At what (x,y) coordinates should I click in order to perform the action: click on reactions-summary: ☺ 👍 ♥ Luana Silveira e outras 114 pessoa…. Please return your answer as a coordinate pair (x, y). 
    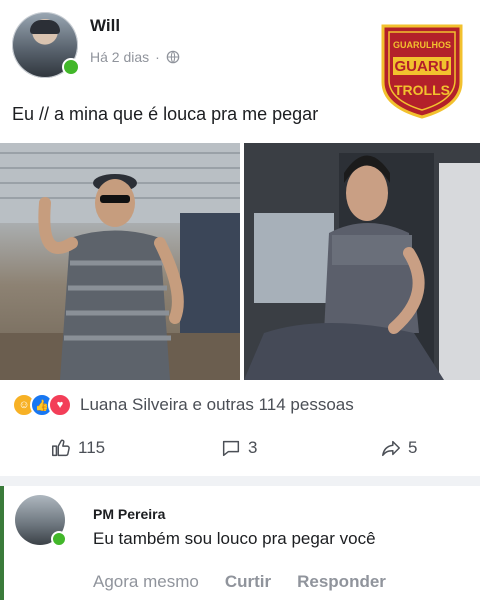
    Looking at the image, I should click on (183, 405).